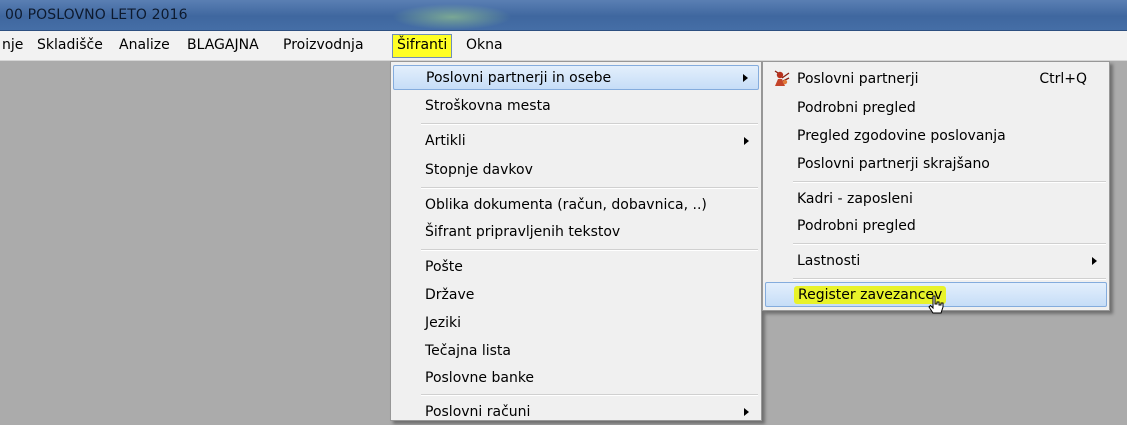 This screenshot has width=1127, height=425. Describe the element at coordinates (576, 106) in the screenshot. I see `menu-item-stroskovna-mesta: Stroškovna mesta` at that location.